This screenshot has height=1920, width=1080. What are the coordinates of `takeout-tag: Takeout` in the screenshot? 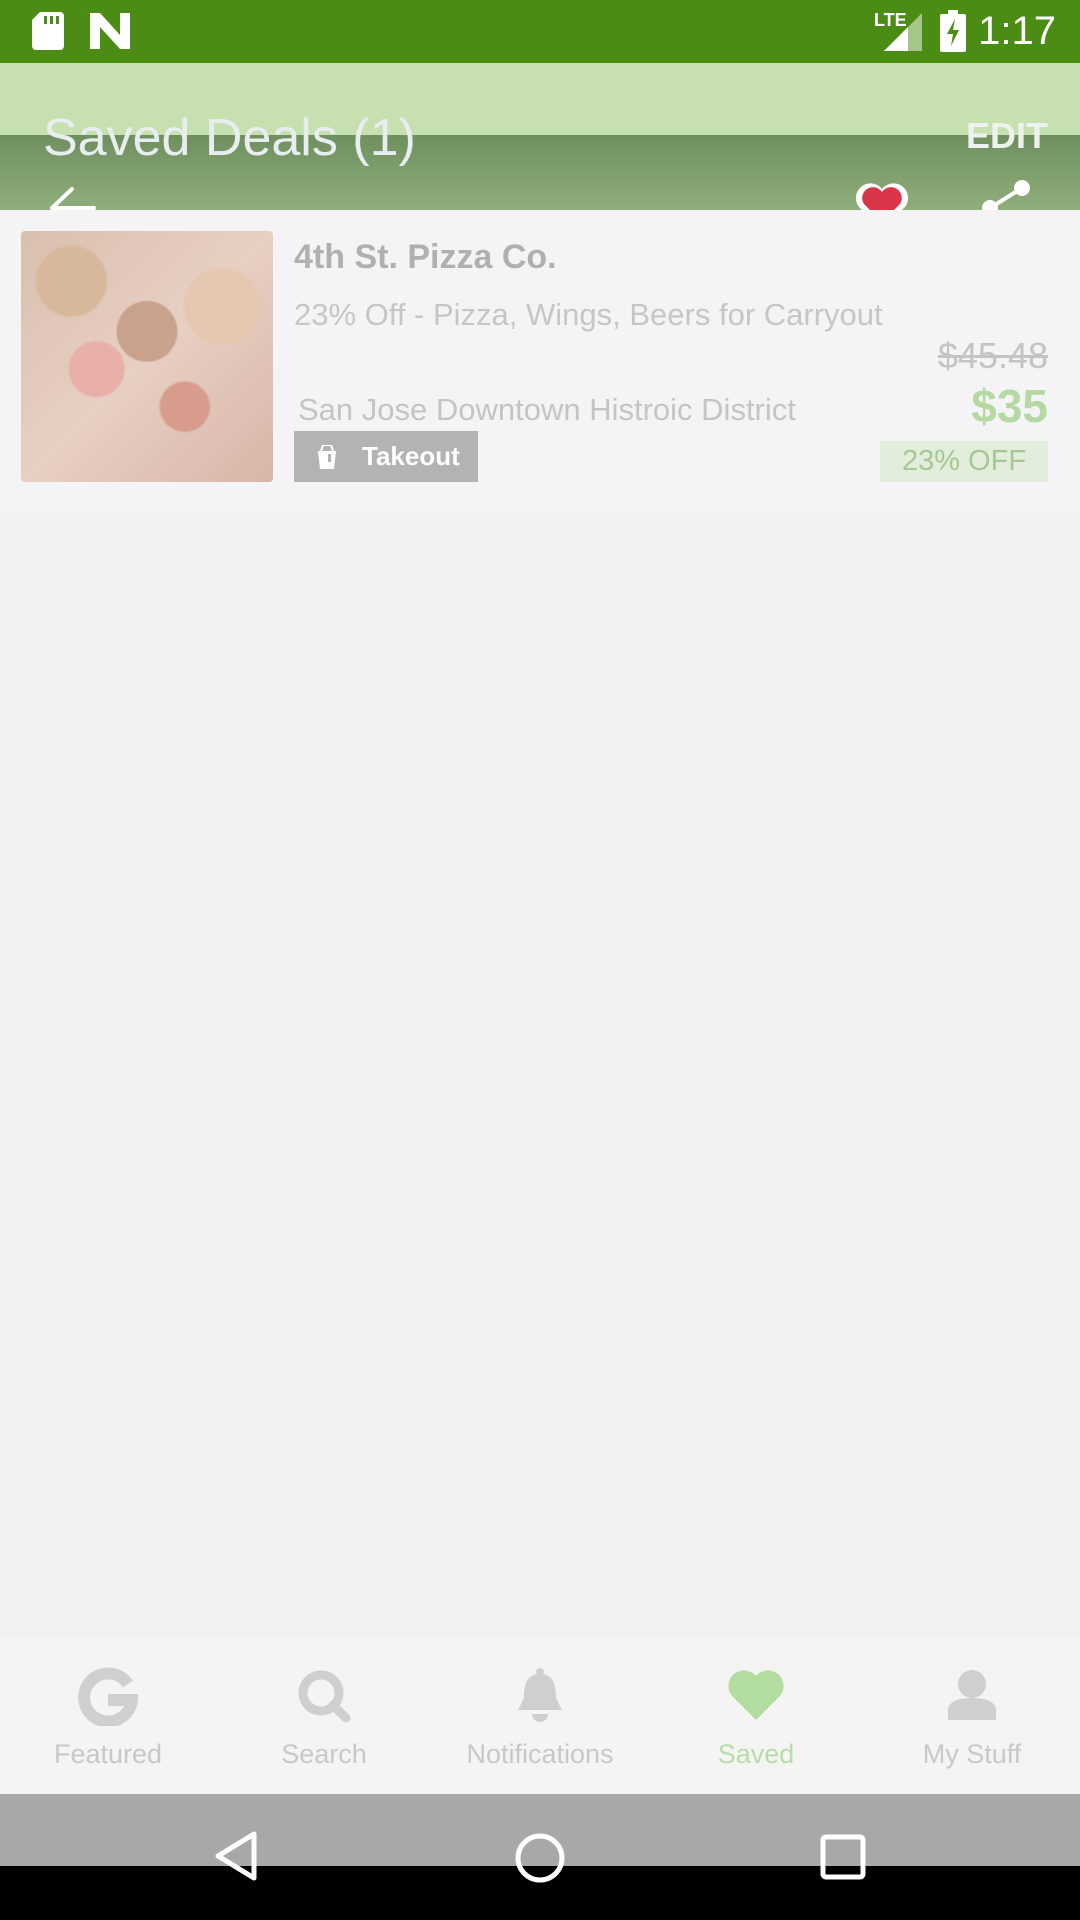 It's located at (386, 456).